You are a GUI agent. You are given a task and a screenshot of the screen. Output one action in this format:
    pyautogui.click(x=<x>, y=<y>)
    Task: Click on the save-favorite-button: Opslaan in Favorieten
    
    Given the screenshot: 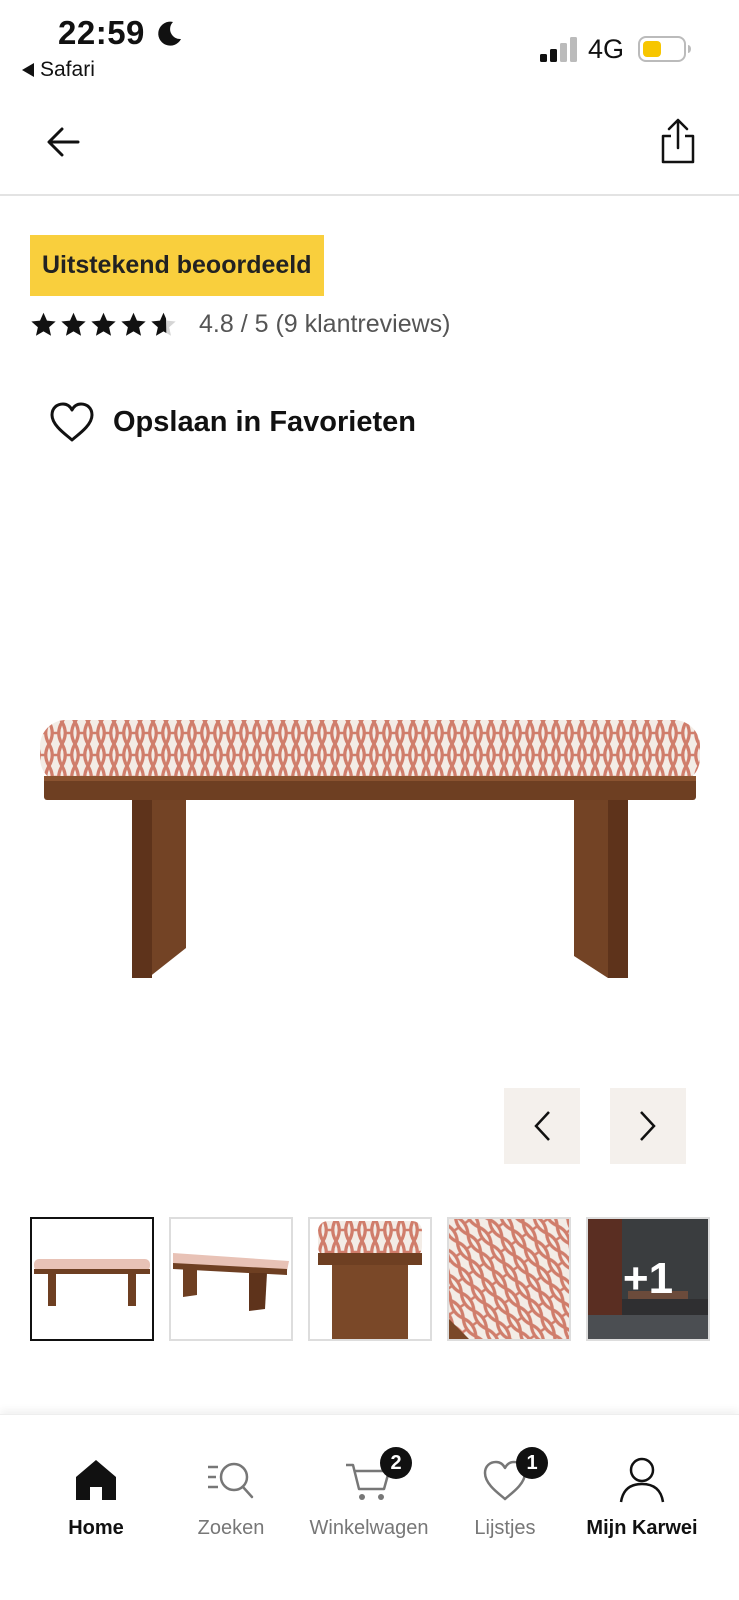 What is the action you would take?
    pyautogui.click(x=232, y=422)
    